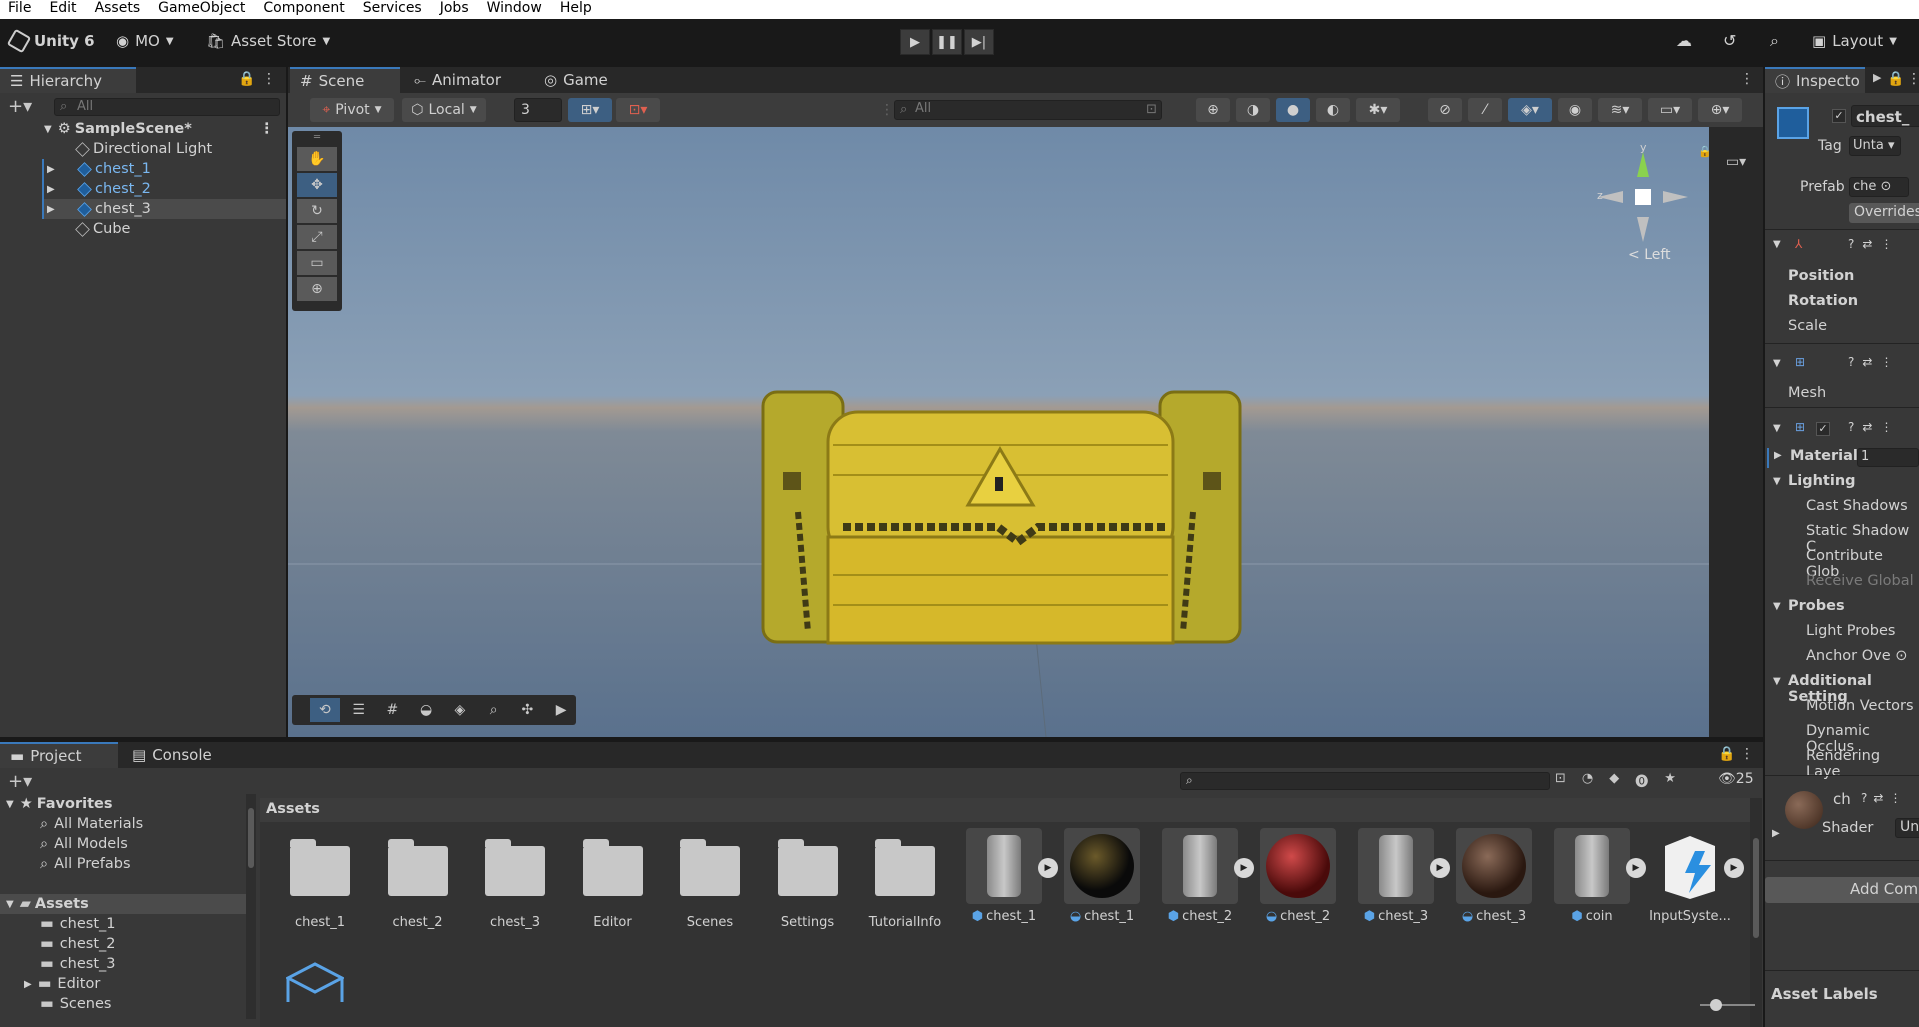 Image resolution: width=1919 pixels, height=1027 pixels. I want to click on input-actions-asset-partial, so click(315, 982).